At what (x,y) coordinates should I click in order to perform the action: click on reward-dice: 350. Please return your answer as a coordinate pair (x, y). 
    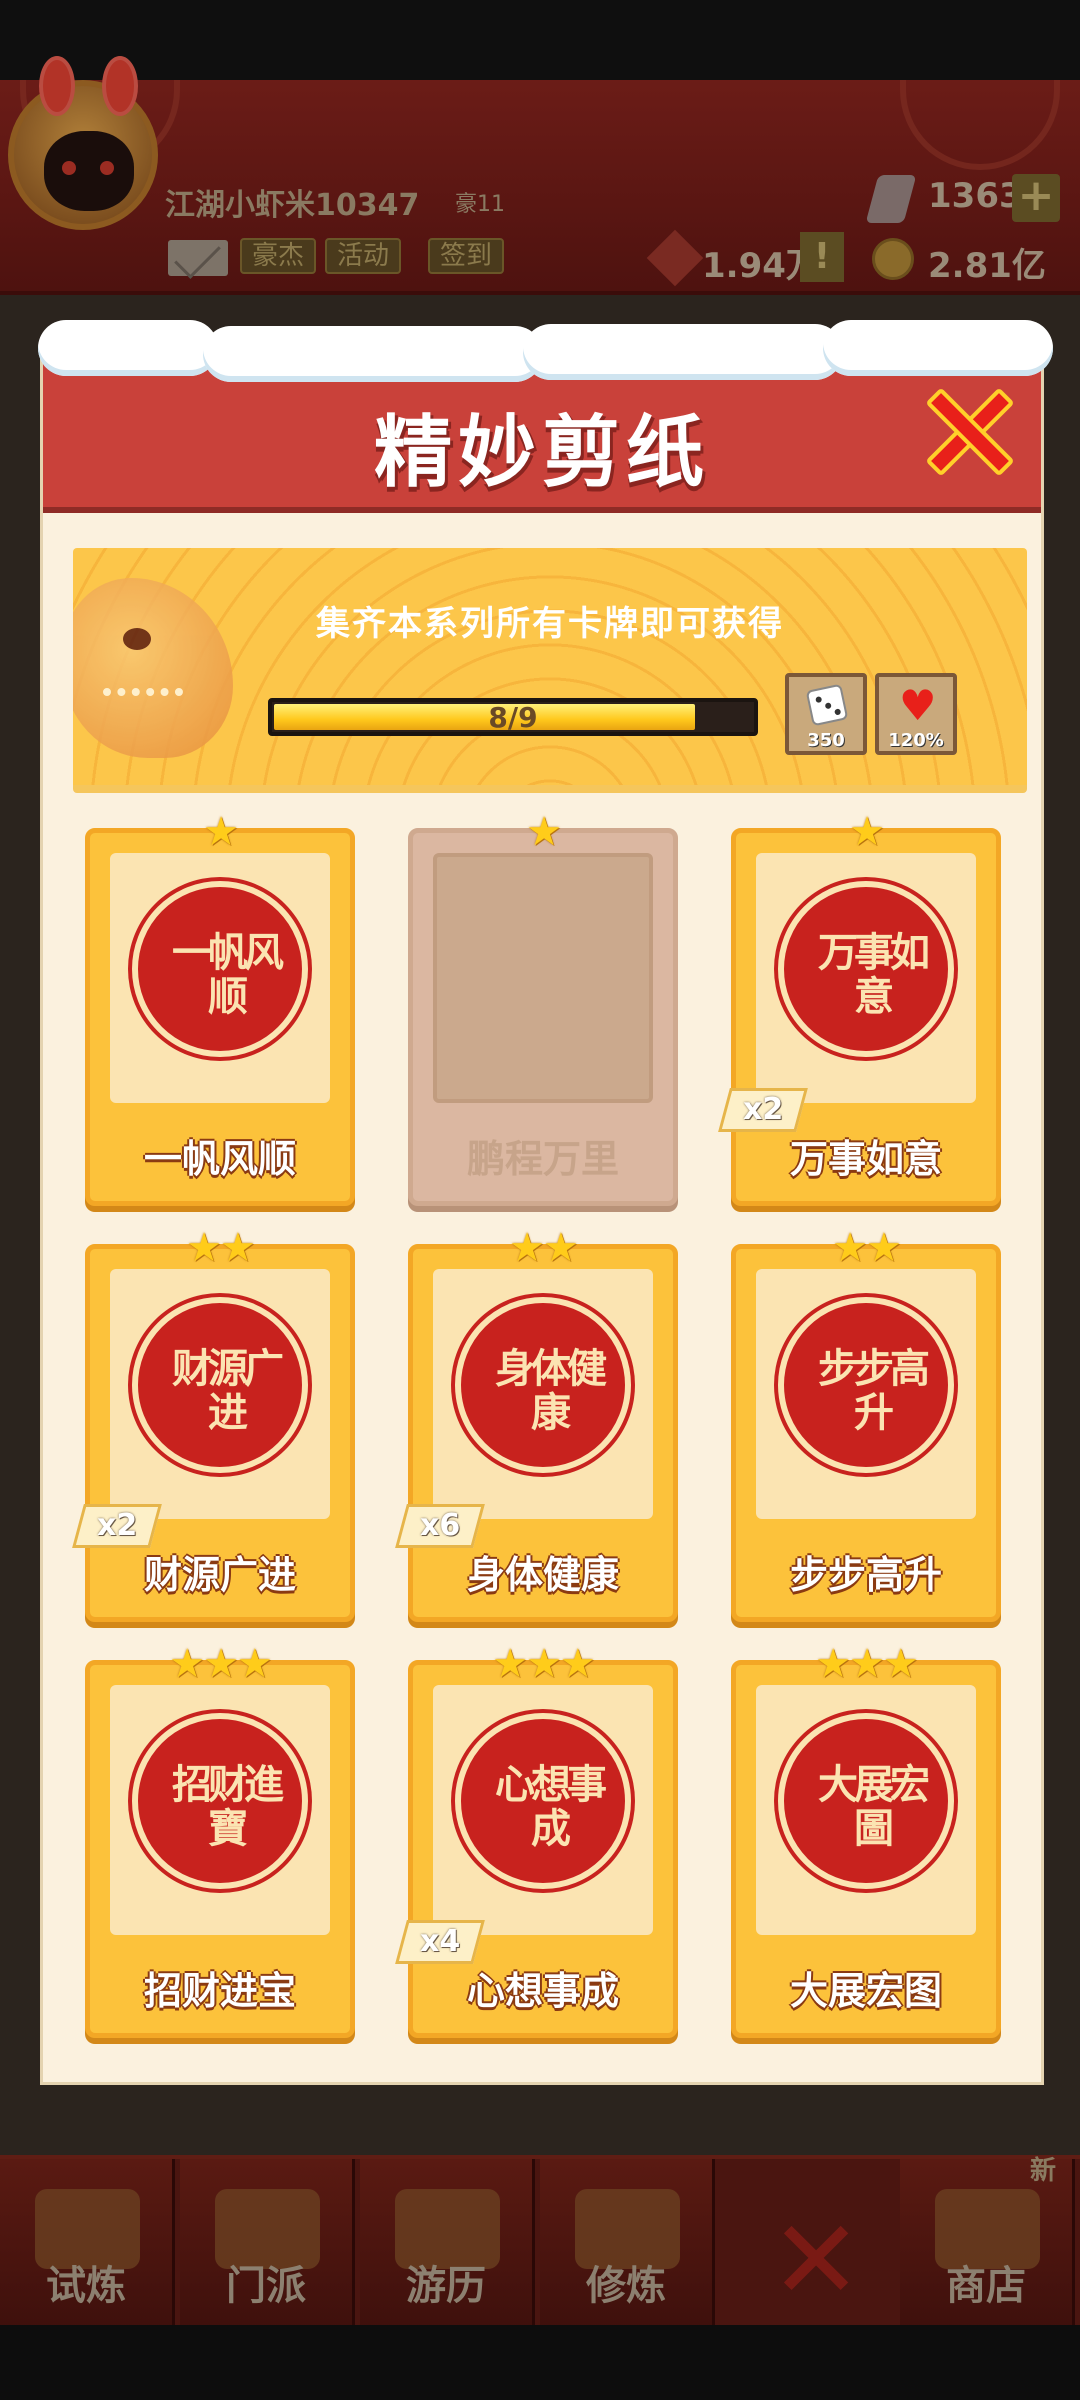
    Looking at the image, I should click on (826, 714).